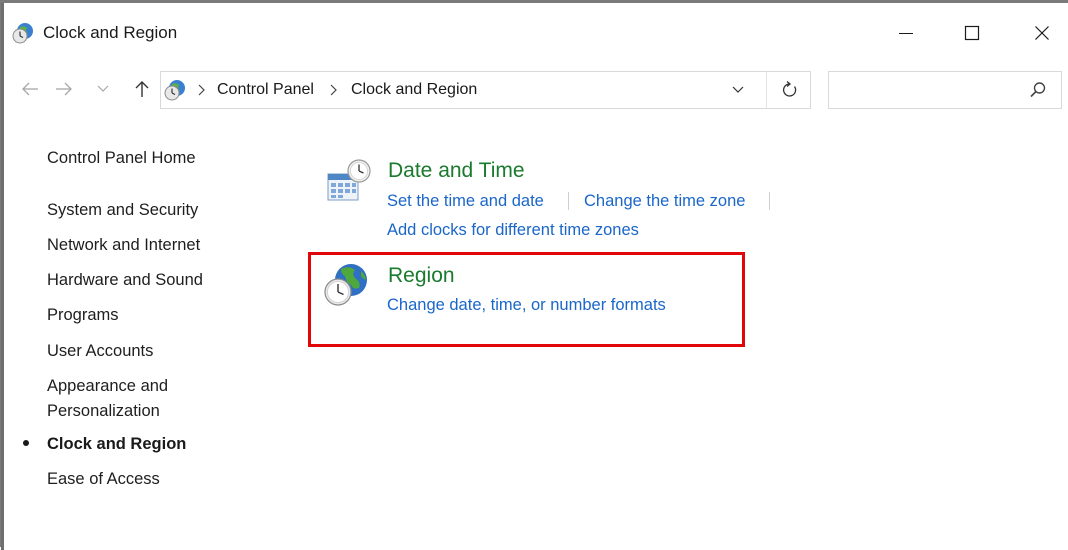  I want to click on refresh-button, so click(790, 90).